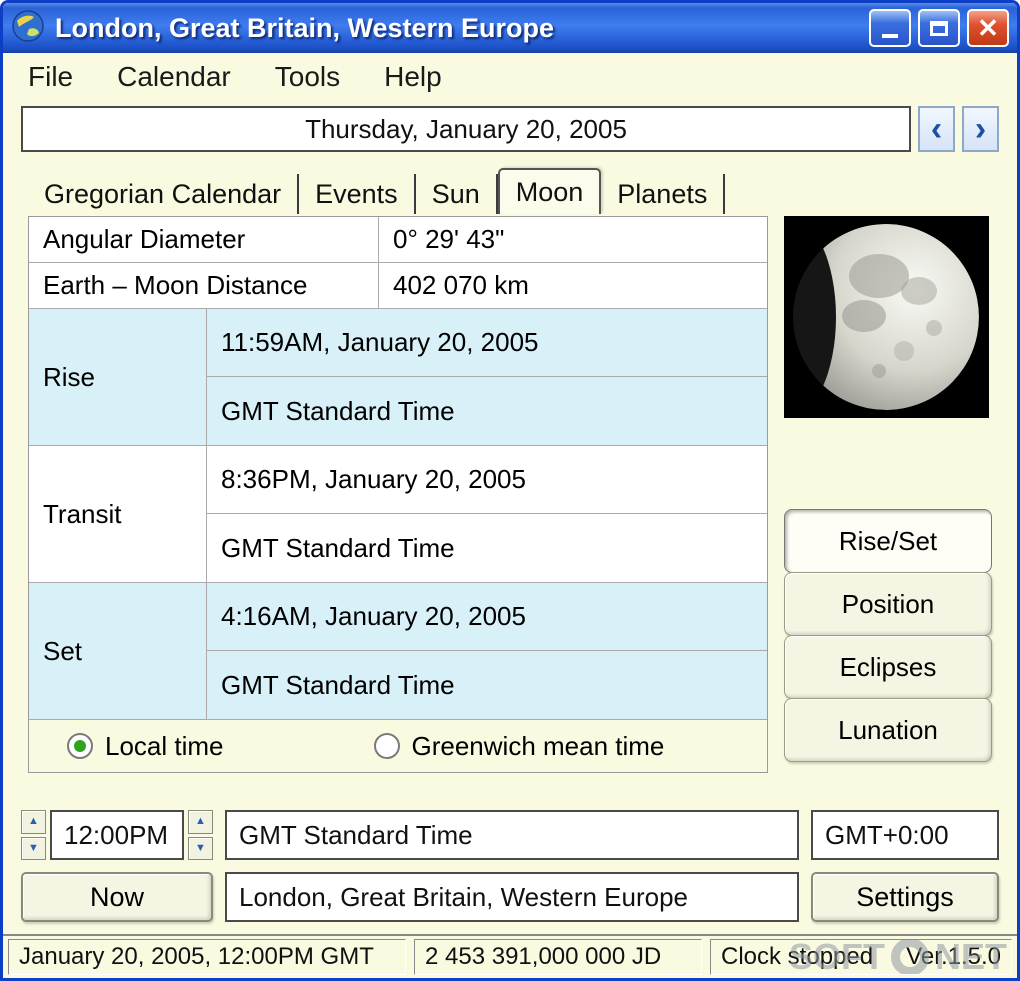 The width and height of the screenshot is (1020, 981). I want to click on table-row-angular-diameter: Angular Diameter 0° 29' 43", so click(398, 240).